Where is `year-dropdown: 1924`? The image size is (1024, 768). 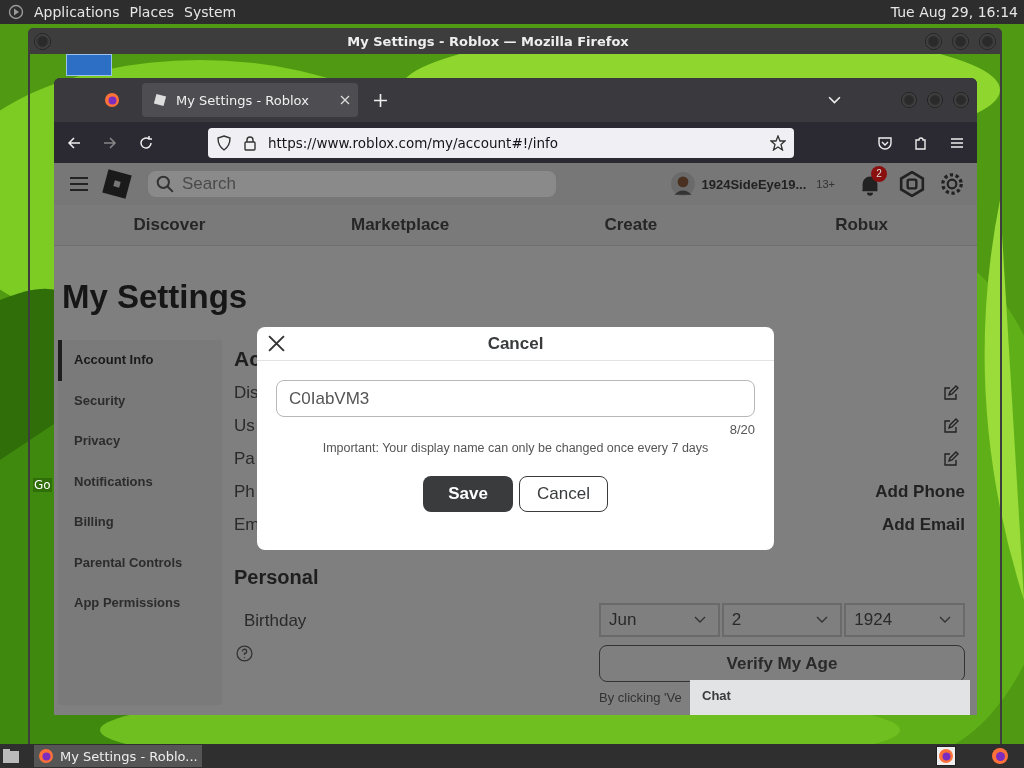 year-dropdown: 1924 is located at coordinates (904, 620).